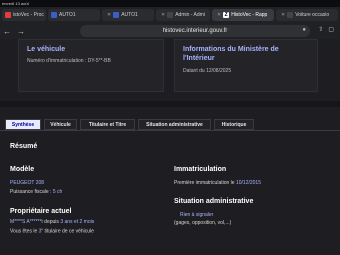 The height and width of the screenshot is (255, 340). What do you see at coordinates (170, 3) in the screenshot?
I see `status-bar: ercredi 13 août` at bounding box center [170, 3].